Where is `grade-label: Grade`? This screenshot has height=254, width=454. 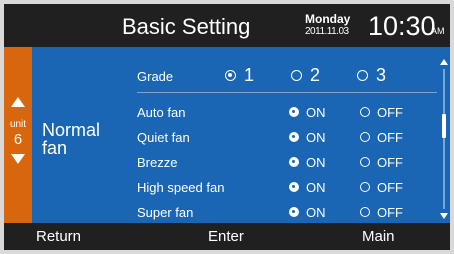
grade-label: Grade is located at coordinates (155, 76).